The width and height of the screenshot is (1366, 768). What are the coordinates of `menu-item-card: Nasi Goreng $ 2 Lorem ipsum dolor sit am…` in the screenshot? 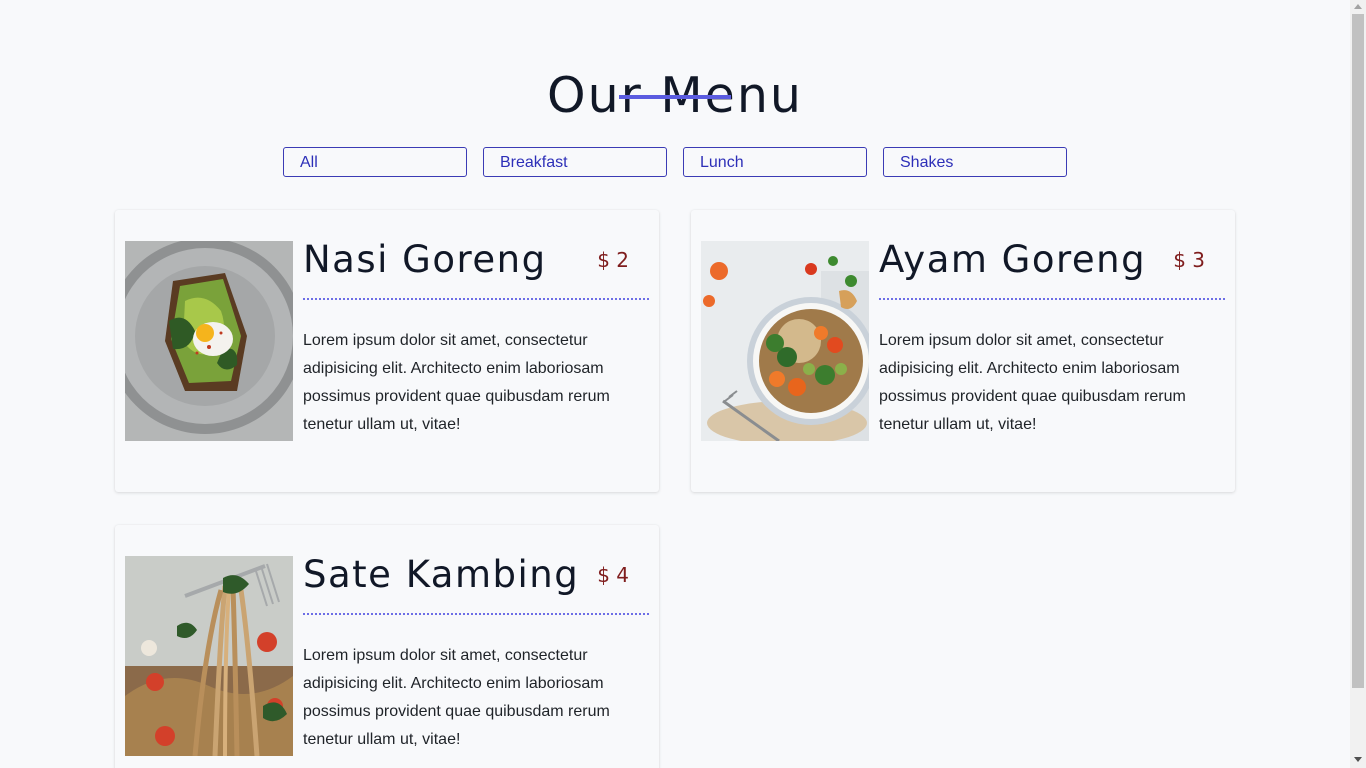 It's located at (387, 351).